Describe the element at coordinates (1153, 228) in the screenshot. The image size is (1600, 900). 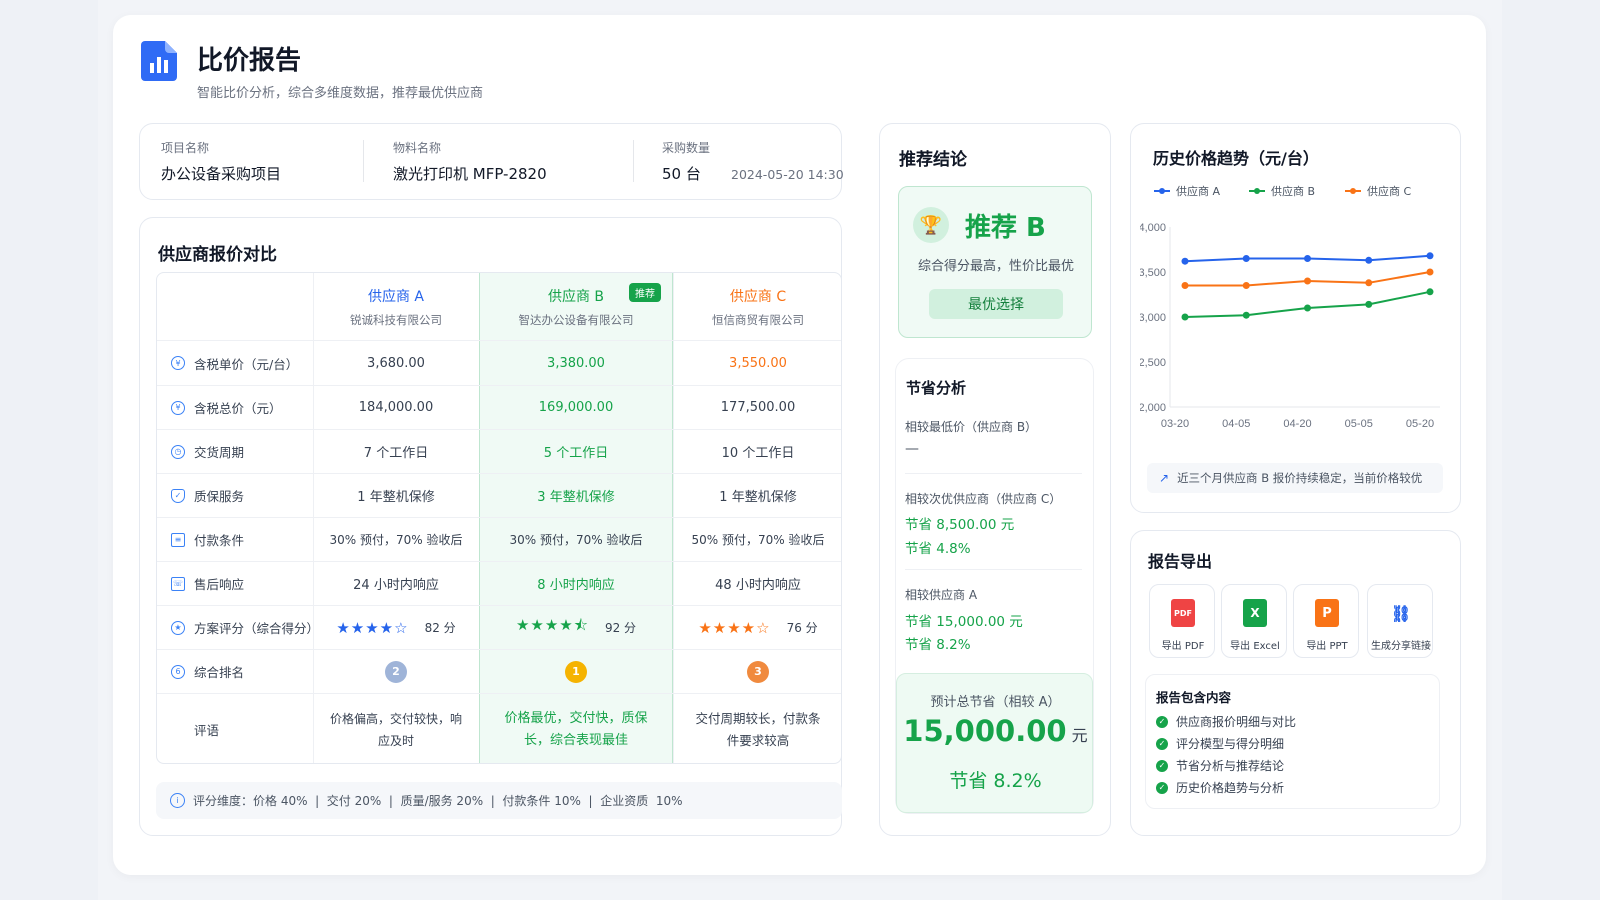
I see `y-tick-label: 4,000` at that location.